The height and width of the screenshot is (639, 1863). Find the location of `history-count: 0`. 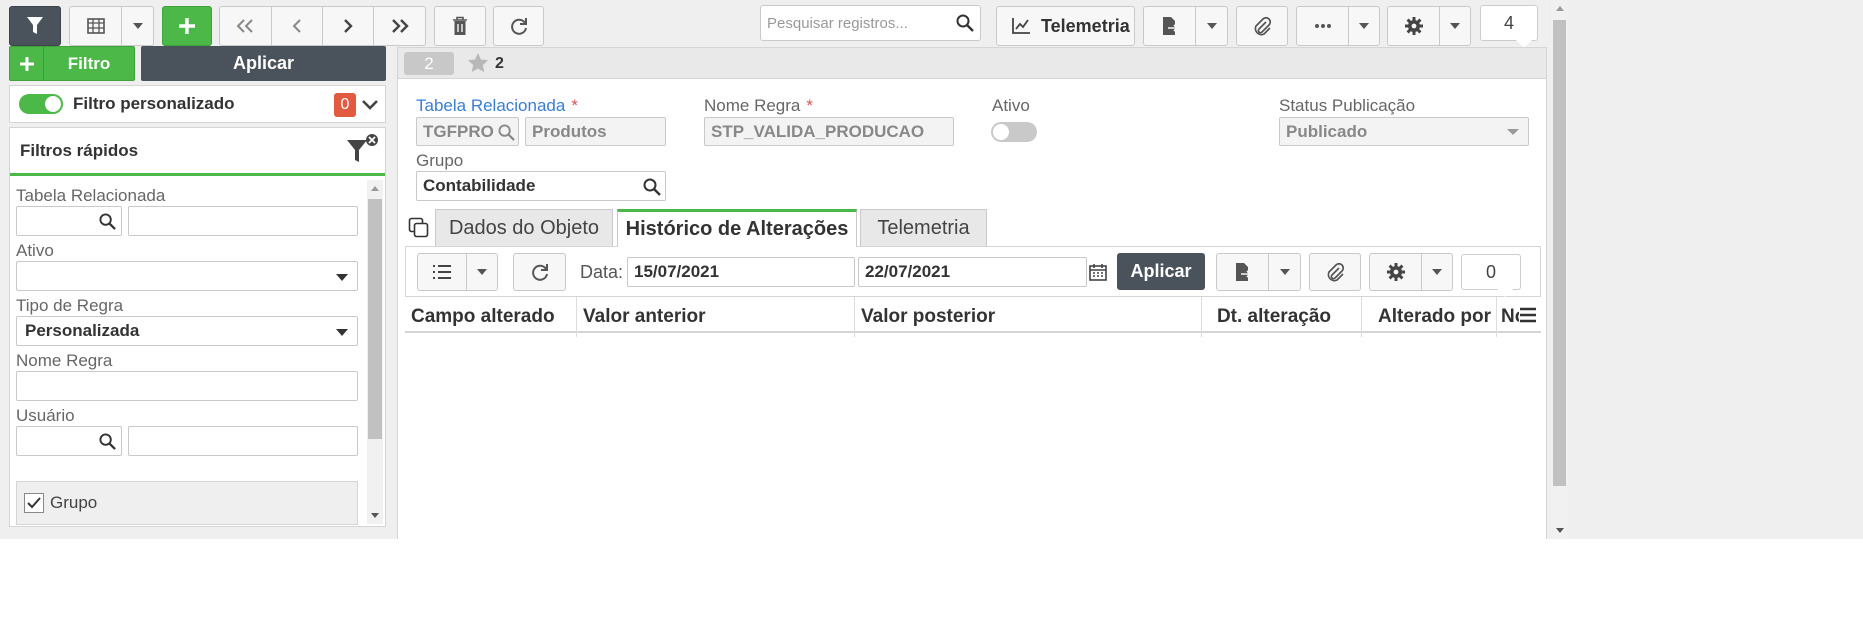

history-count: 0 is located at coordinates (1490, 271).